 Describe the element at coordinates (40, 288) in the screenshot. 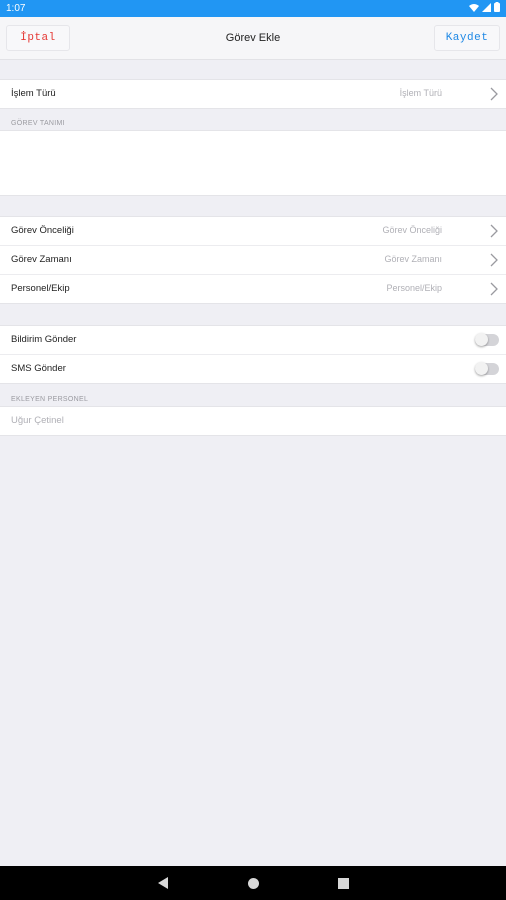

I see `staff-team-label: Personel/Ekip` at that location.